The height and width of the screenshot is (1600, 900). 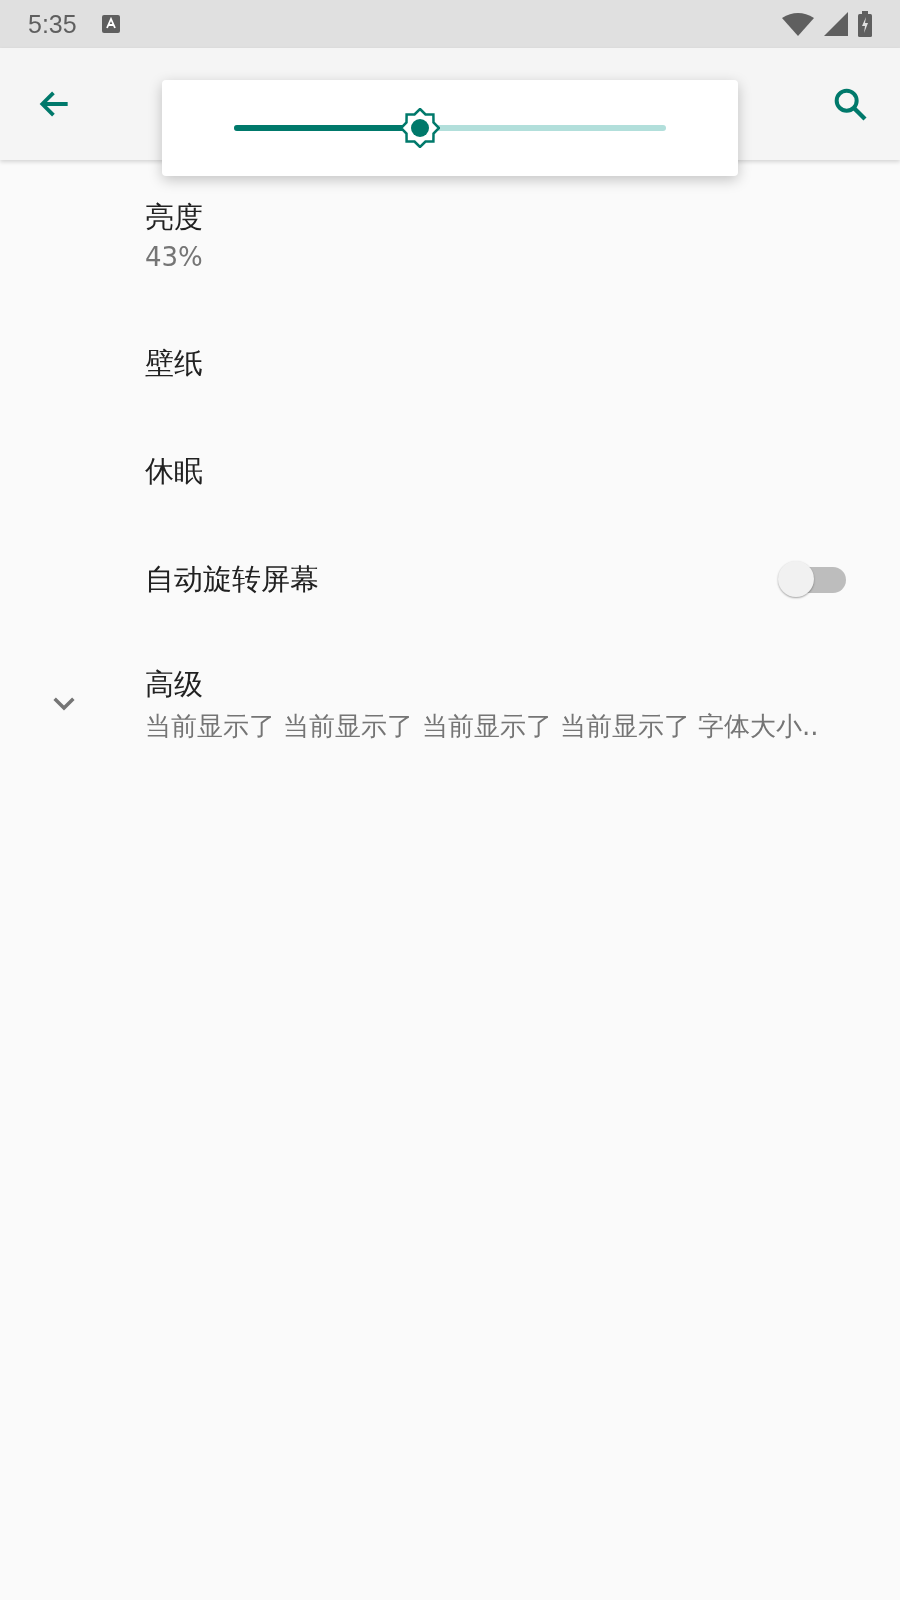 What do you see at coordinates (450, 704) in the screenshot?
I see `settings-item: 高级 当前显示了 当前显示了 当前显示了 当前显示了 字体大小..` at bounding box center [450, 704].